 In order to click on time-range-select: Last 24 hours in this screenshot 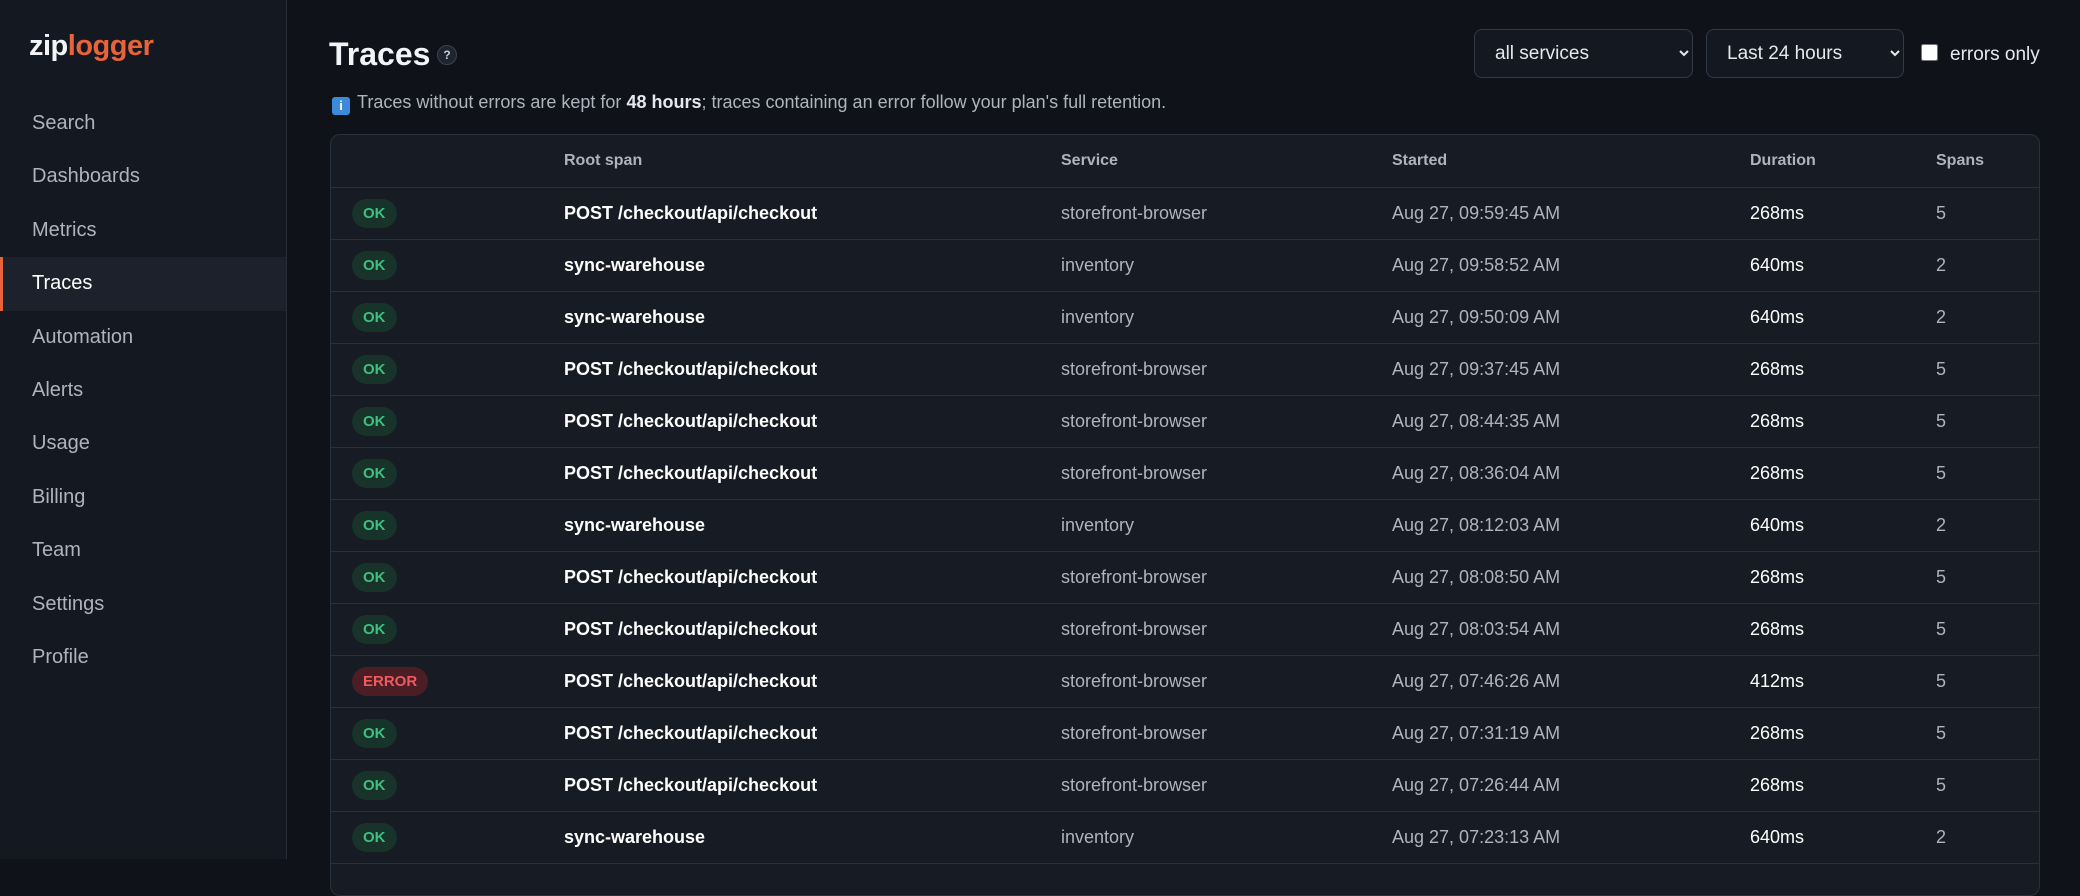, I will do `click(1805, 53)`.